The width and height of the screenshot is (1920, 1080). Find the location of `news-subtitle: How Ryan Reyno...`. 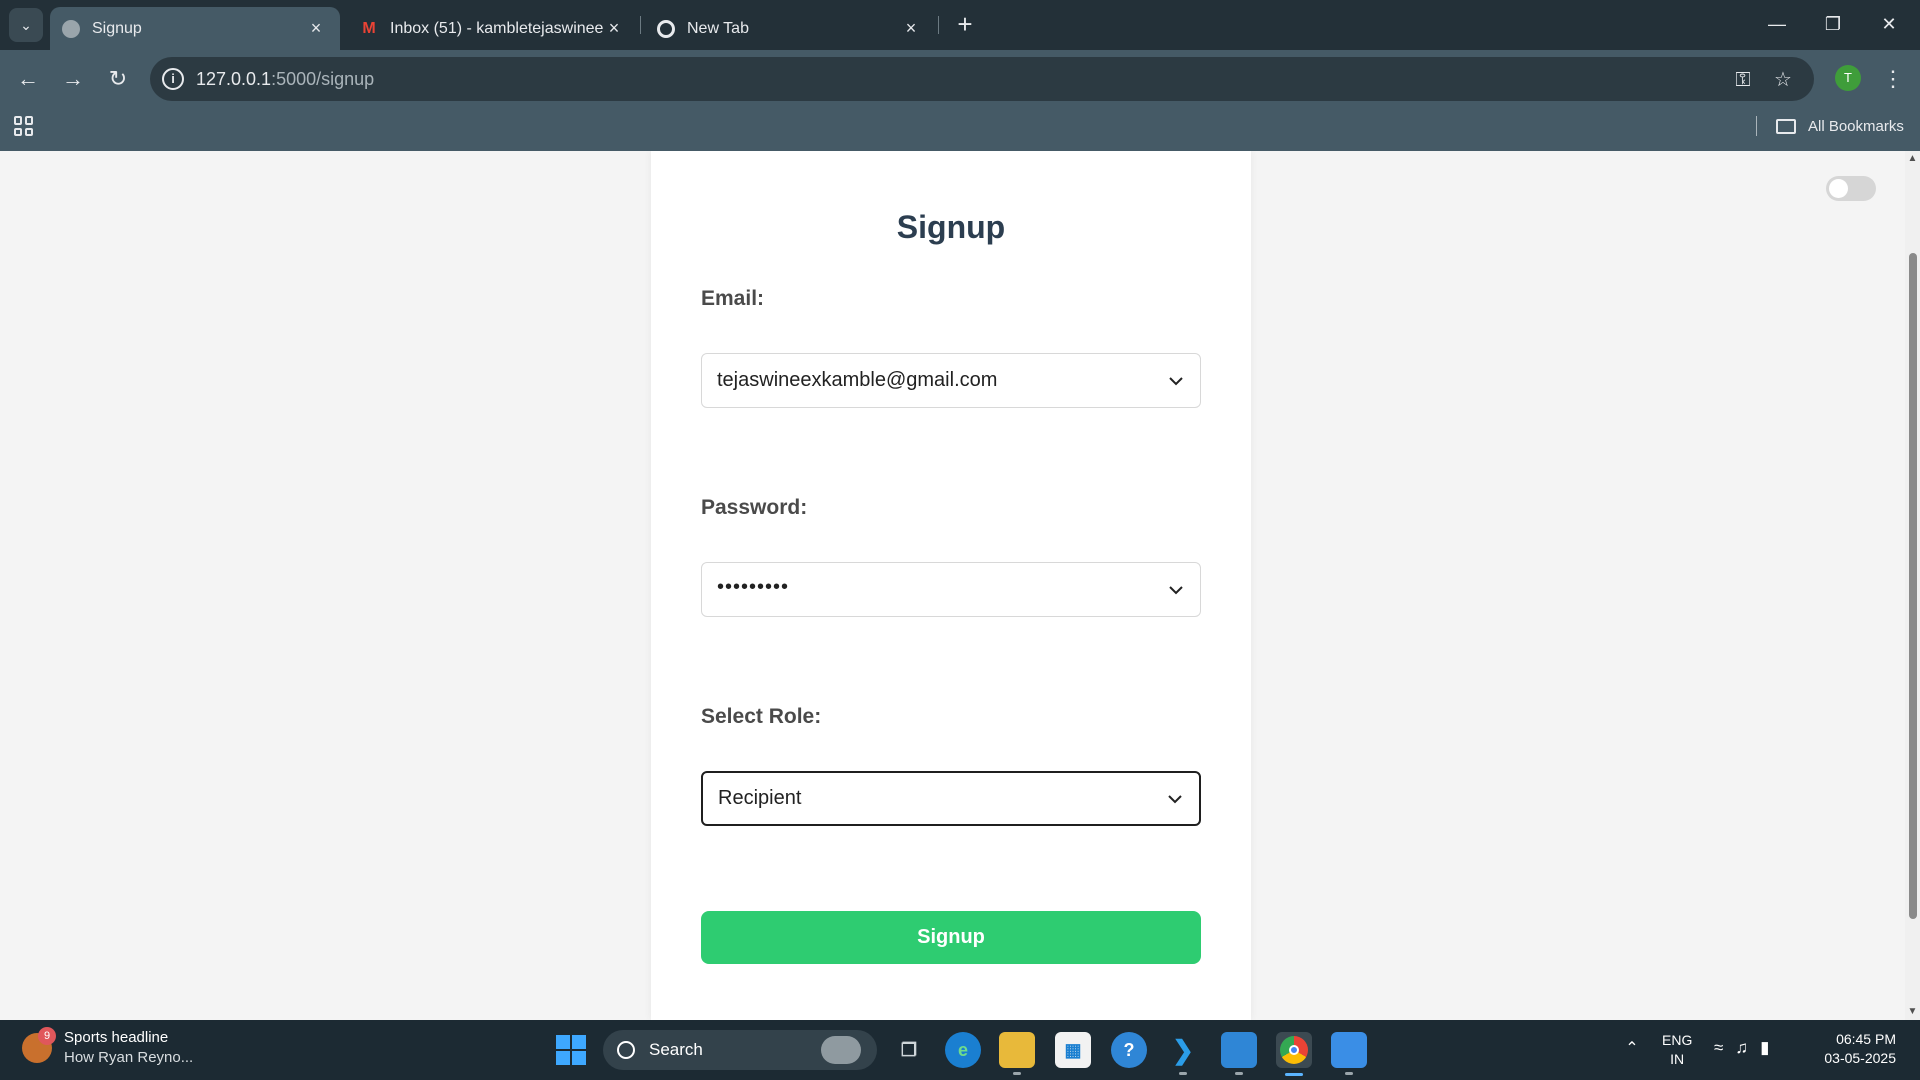

news-subtitle: How Ryan Reyno... is located at coordinates (129, 1057).